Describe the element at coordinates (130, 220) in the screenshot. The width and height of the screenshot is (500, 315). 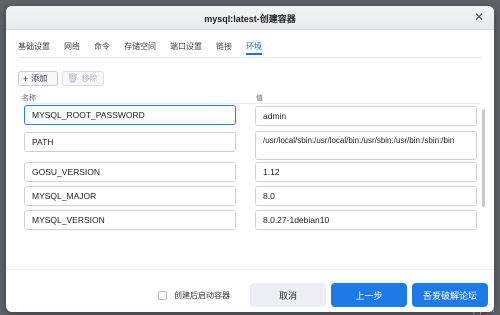
I see `env-name-field-mysql-version: MYSQL_VERSION` at that location.